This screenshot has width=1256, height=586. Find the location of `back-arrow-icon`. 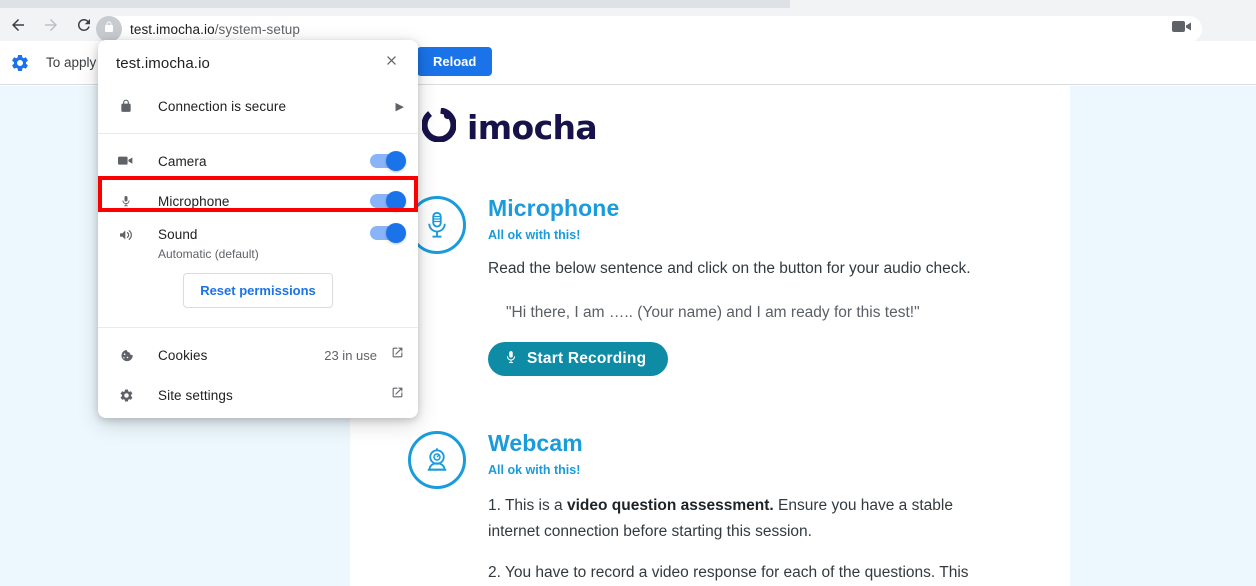

back-arrow-icon is located at coordinates (18, 25).